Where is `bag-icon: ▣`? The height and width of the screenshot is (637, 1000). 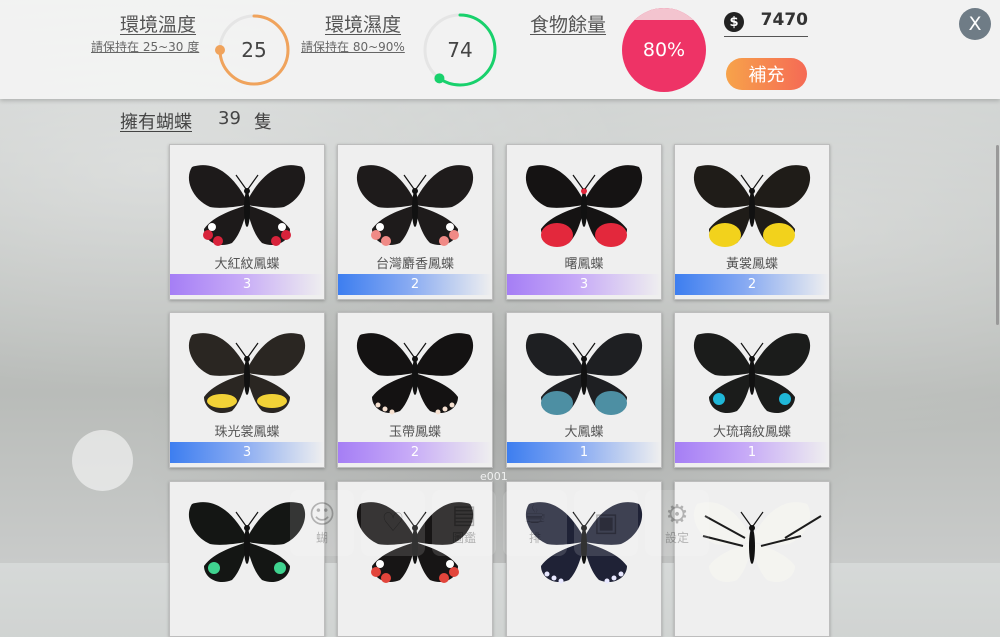 bag-icon: ▣ is located at coordinates (606, 523).